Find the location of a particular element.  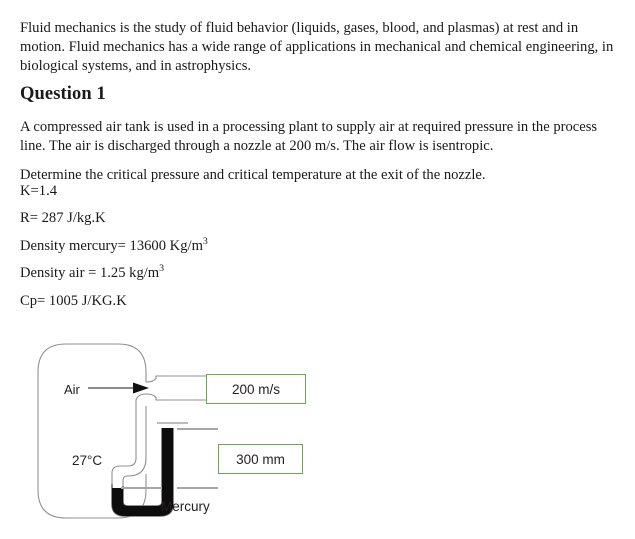

given-value-k: K=1.4 is located at coordinates (39, 191).